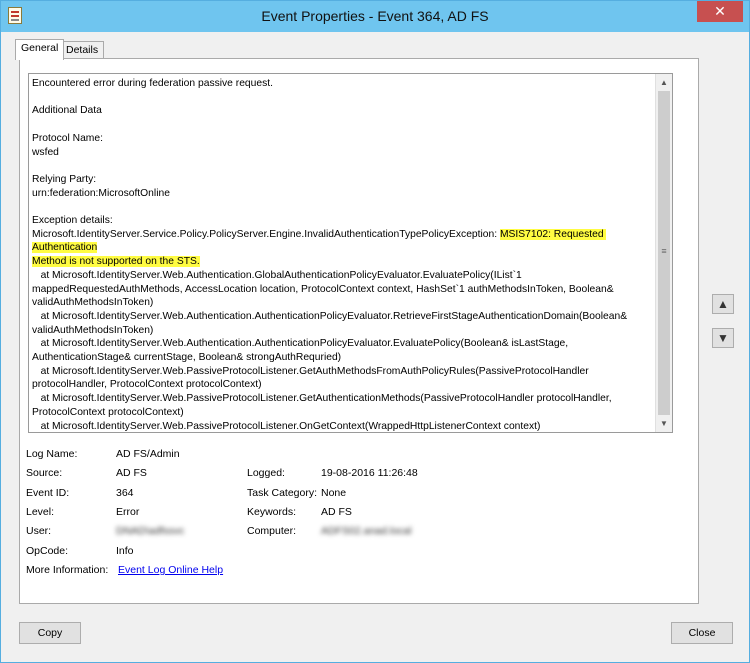  Describe the element at coordinates (702, 633) in the screenshot. I see `close-button: Close` at that location.